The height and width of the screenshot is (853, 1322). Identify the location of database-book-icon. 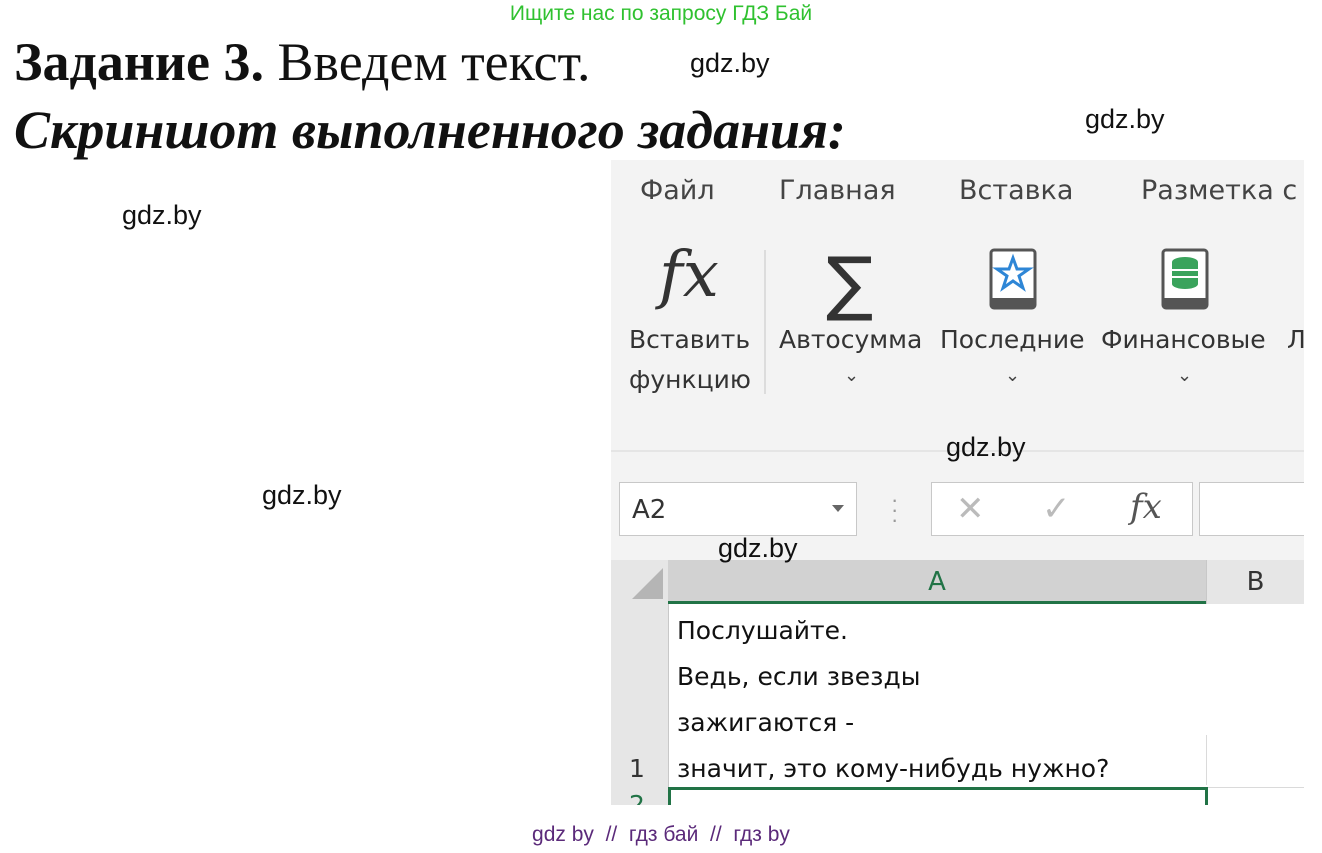
(1185, 279).